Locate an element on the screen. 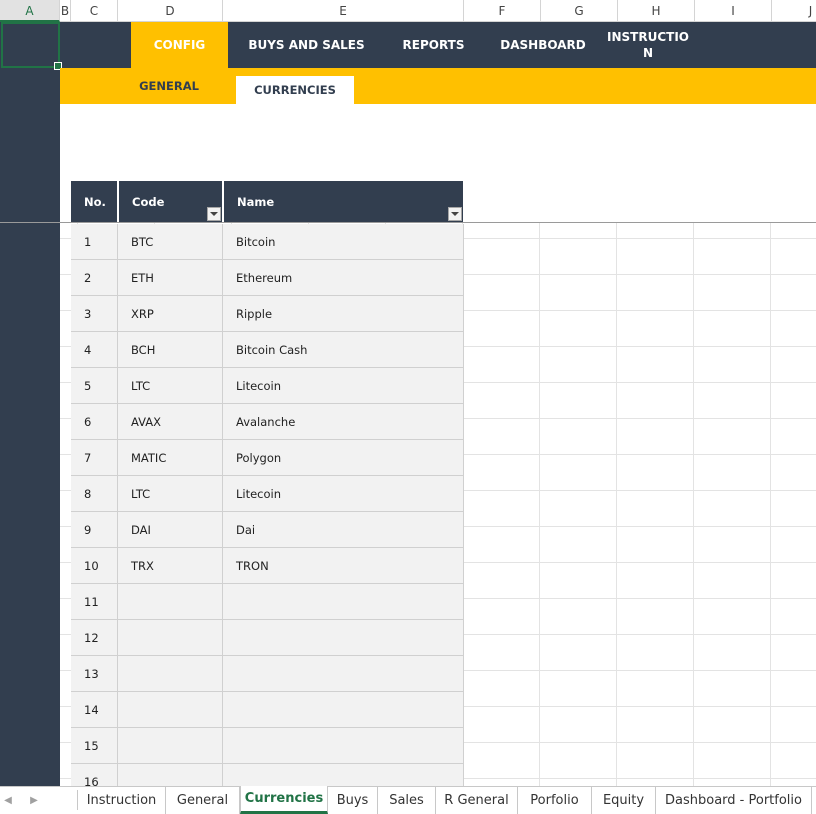  cell-name: Dai is located at coordinates (343, 530).